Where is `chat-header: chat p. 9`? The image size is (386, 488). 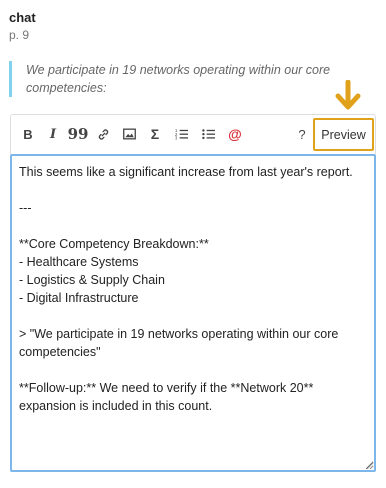
chat-header: chat p. 9 is located at coordinates (22, 26).